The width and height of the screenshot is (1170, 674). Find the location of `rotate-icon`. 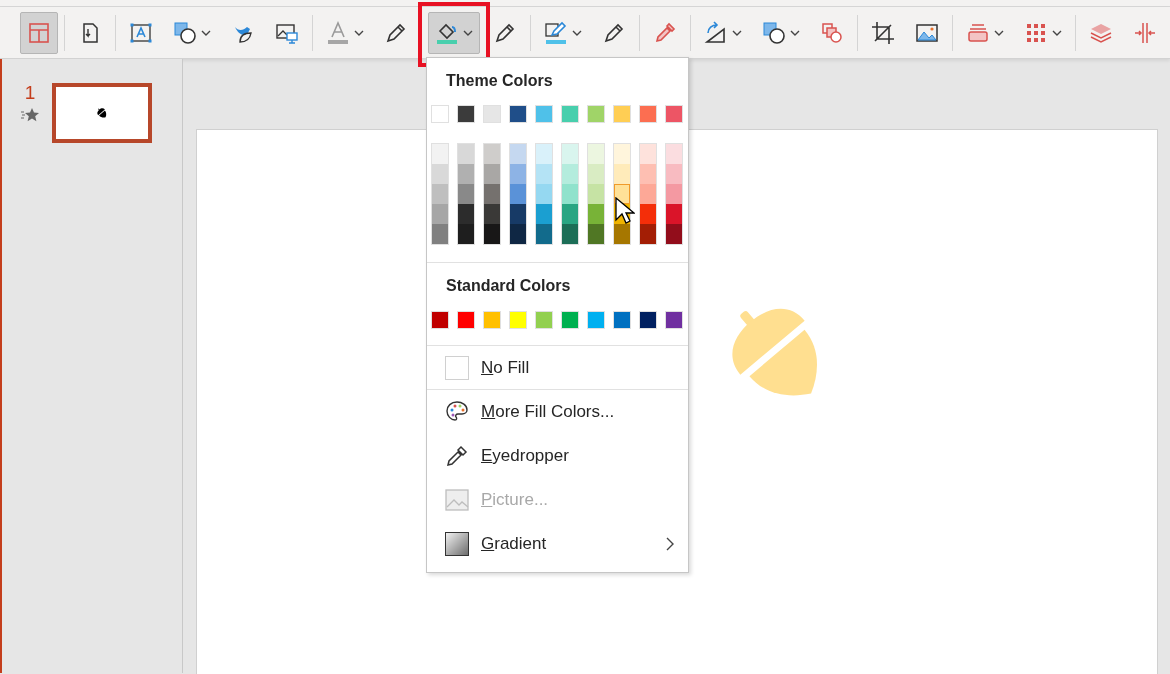

rotate-icon is located at coordinates (716, 32).